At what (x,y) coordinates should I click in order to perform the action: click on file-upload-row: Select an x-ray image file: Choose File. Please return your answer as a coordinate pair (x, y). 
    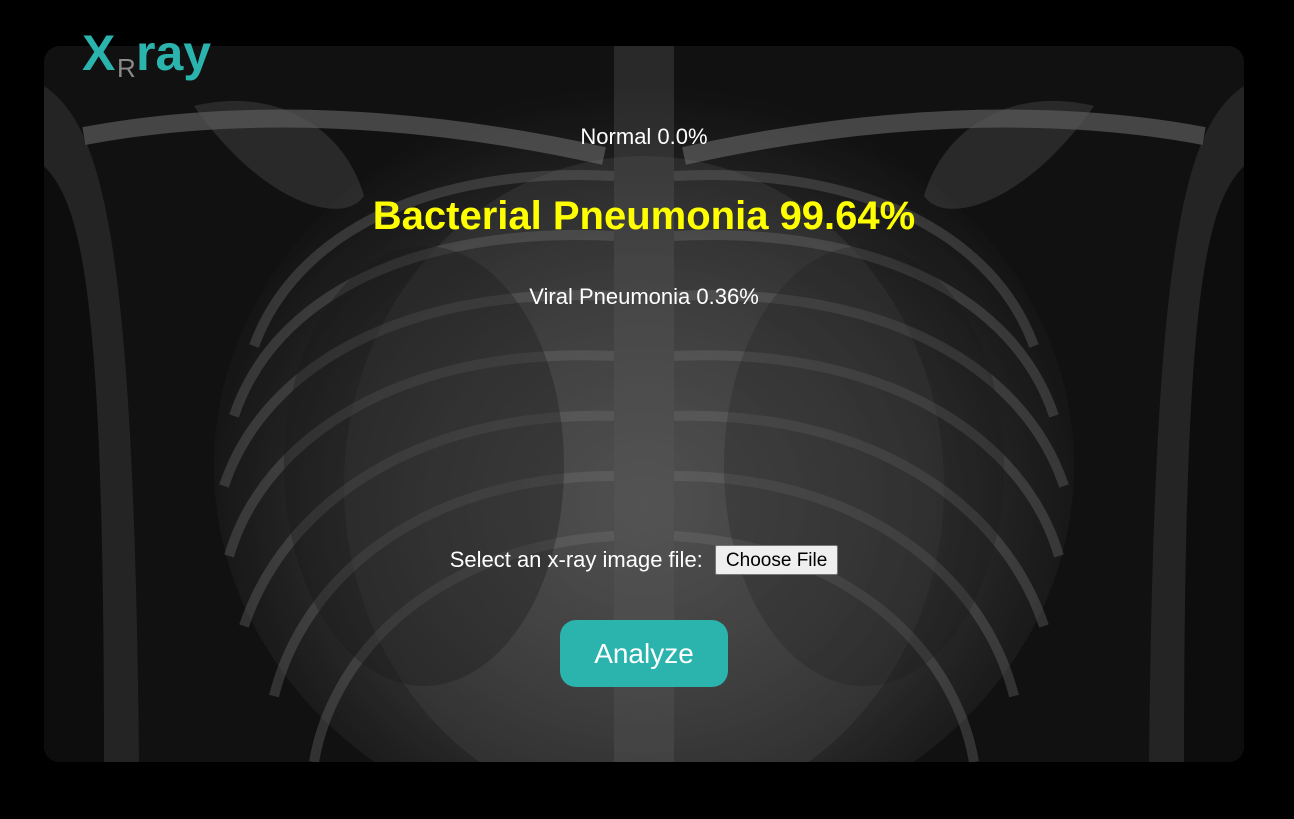
    Looking at the image, I should click on (644, 559).